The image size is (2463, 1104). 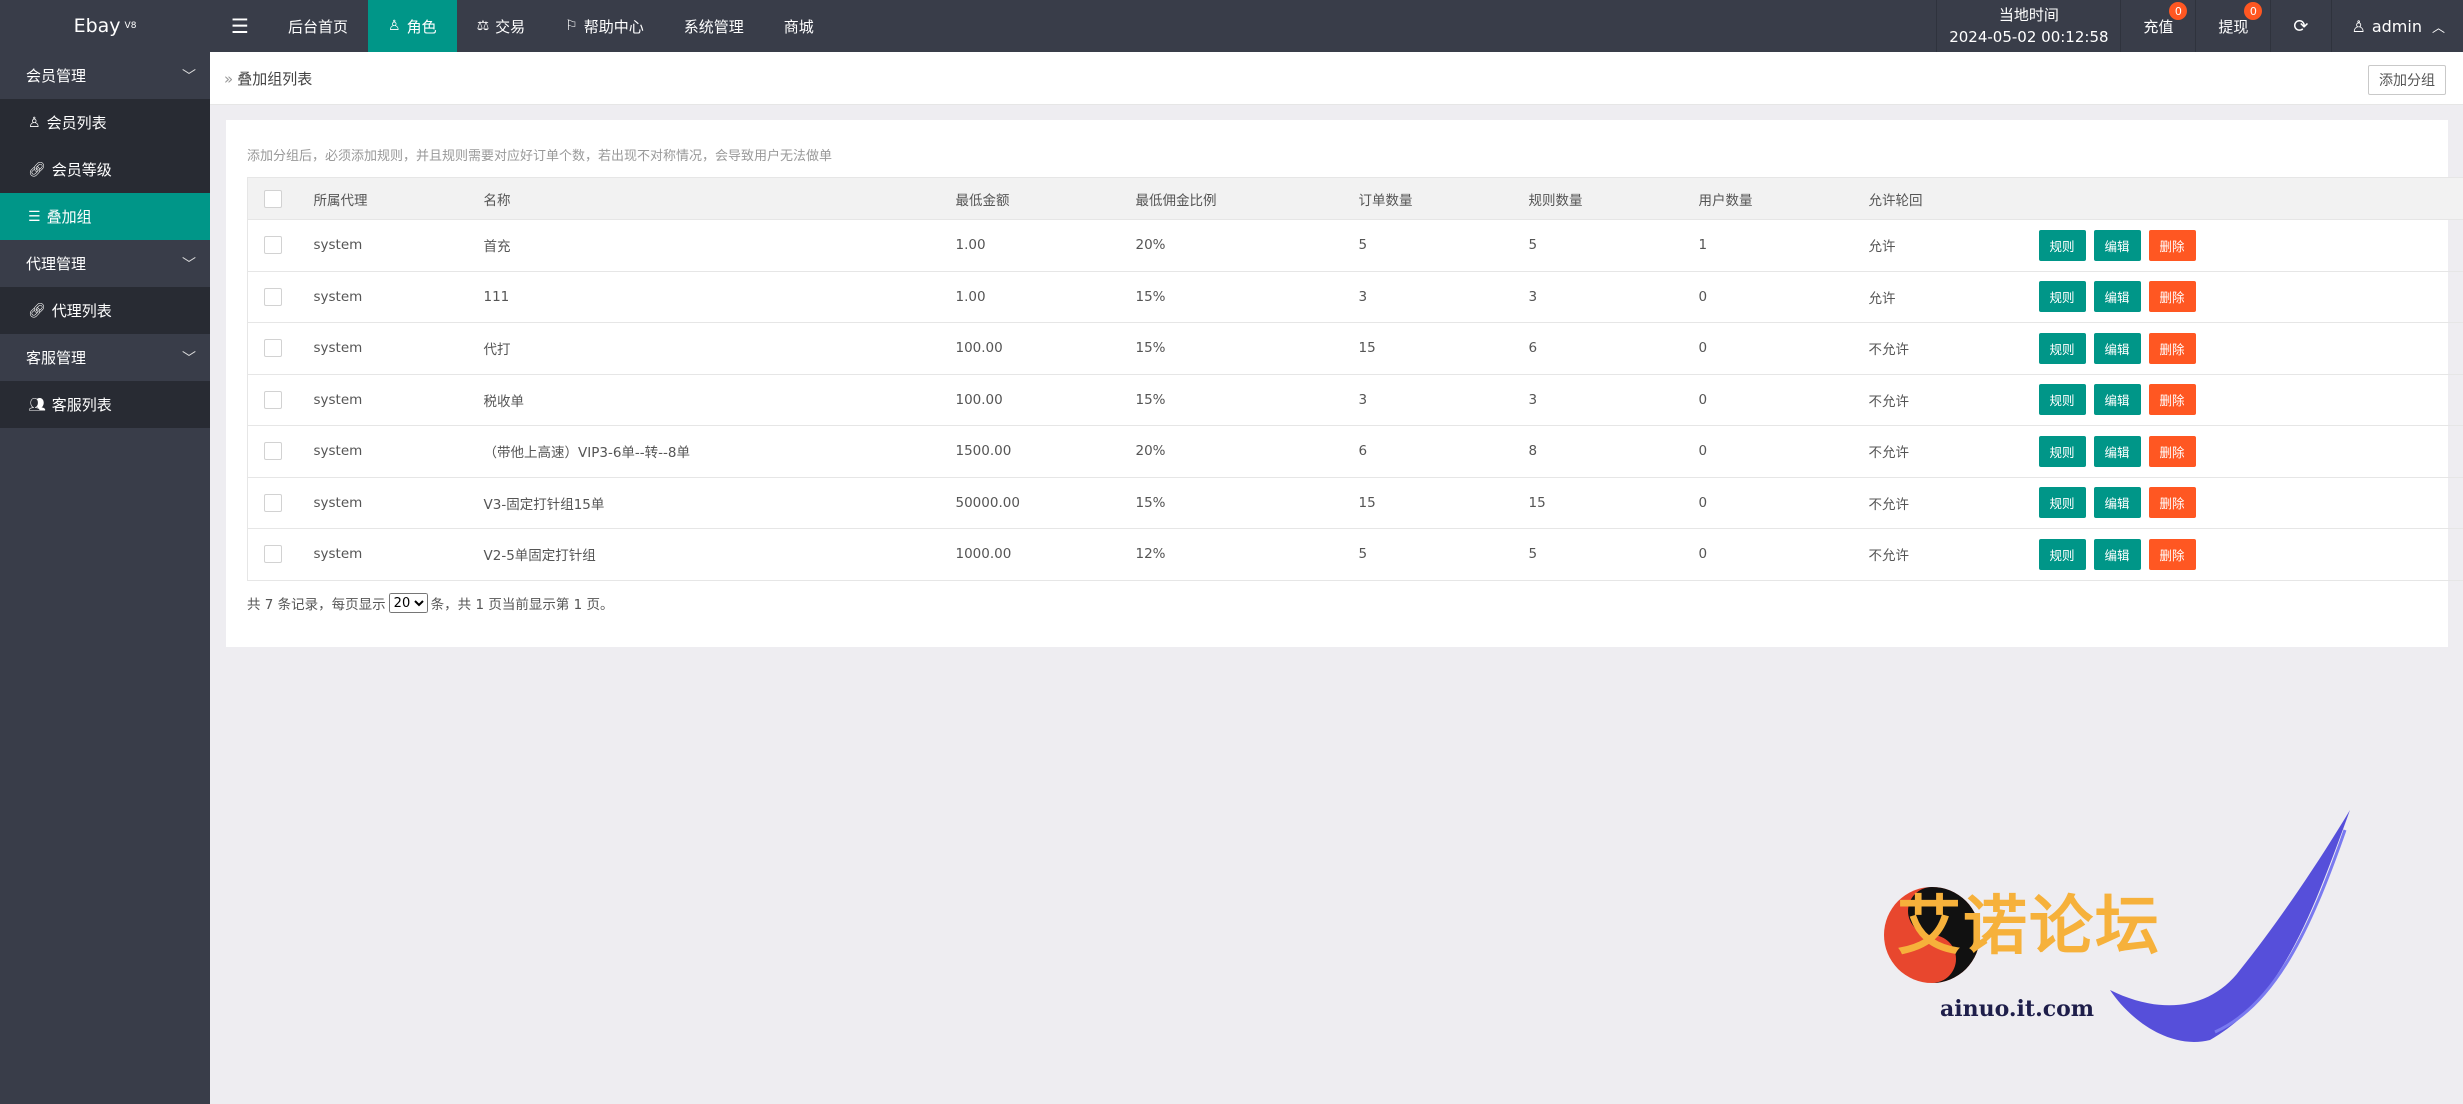 I want to click on table-cell: 111, so click(x=719, y=297).